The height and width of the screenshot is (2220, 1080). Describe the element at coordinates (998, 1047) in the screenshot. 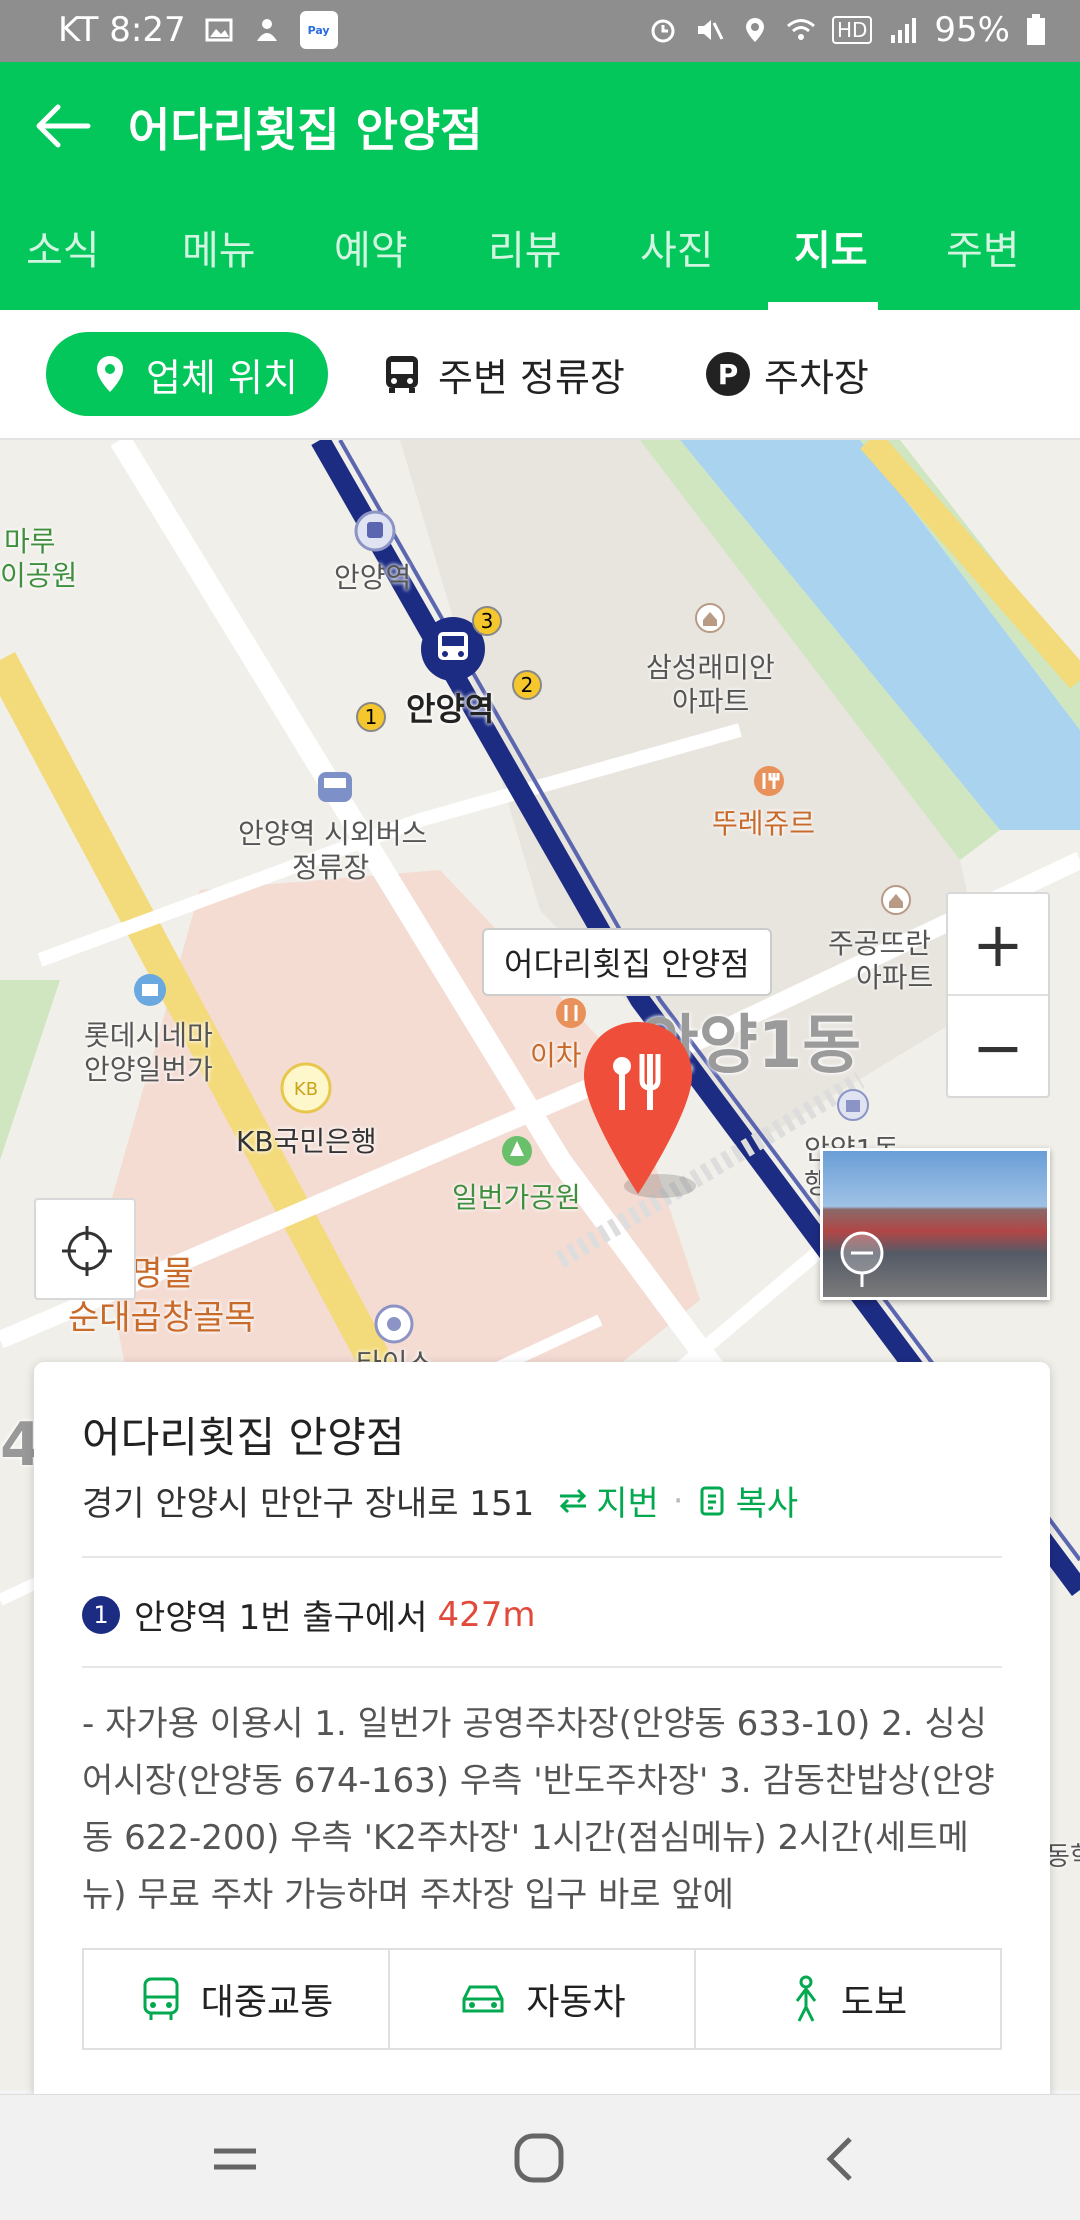

I see `zoom-out-button: −` at that location.